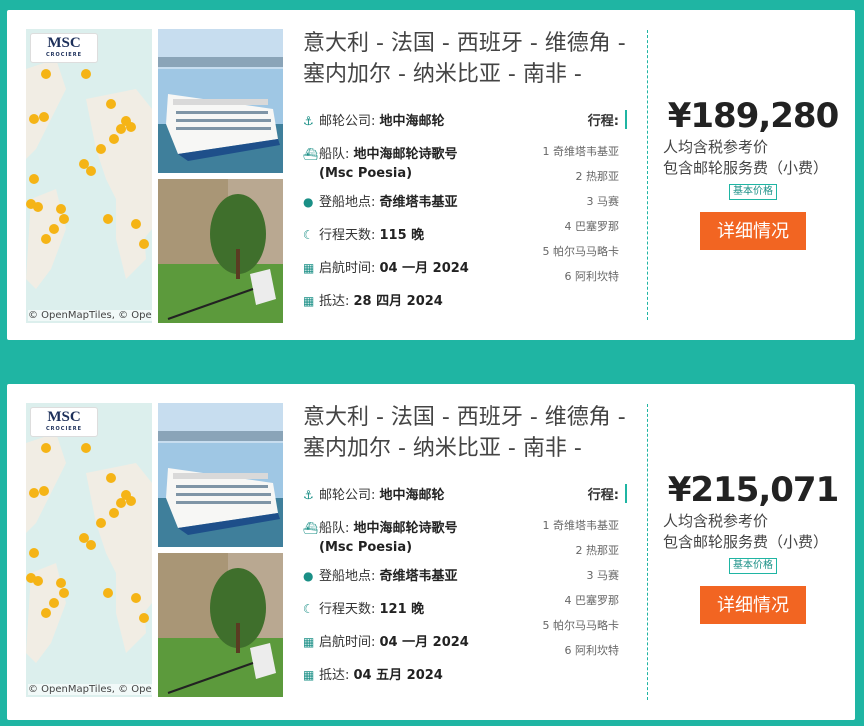 This screenshot has height=726, width=864. I want to click on price-box: ¥189,280 人均含税参考价 包含邮轮服务费（小费） 基本价格 详细情况, so click(753, 172).